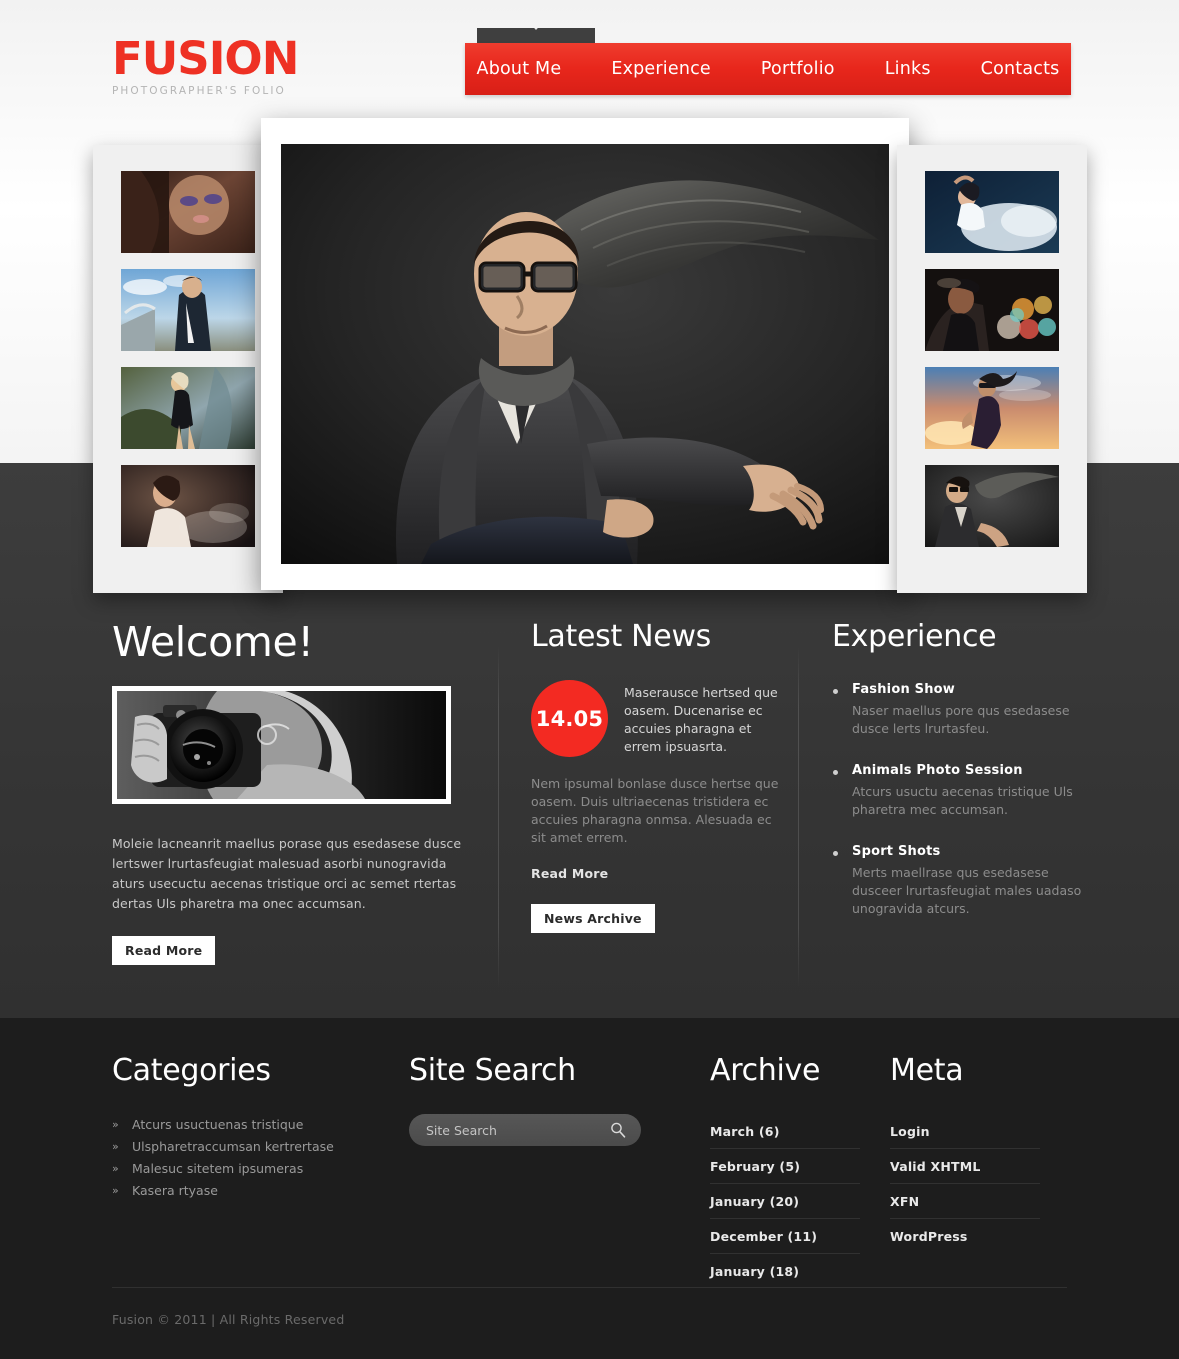 Image resolution: width=1179 pixels, height=1359 pixels. What do you see at coordinates (569, 718) in the screenshot?
I see `news-date-badge: 14.05` at bounding box center [569, 718].